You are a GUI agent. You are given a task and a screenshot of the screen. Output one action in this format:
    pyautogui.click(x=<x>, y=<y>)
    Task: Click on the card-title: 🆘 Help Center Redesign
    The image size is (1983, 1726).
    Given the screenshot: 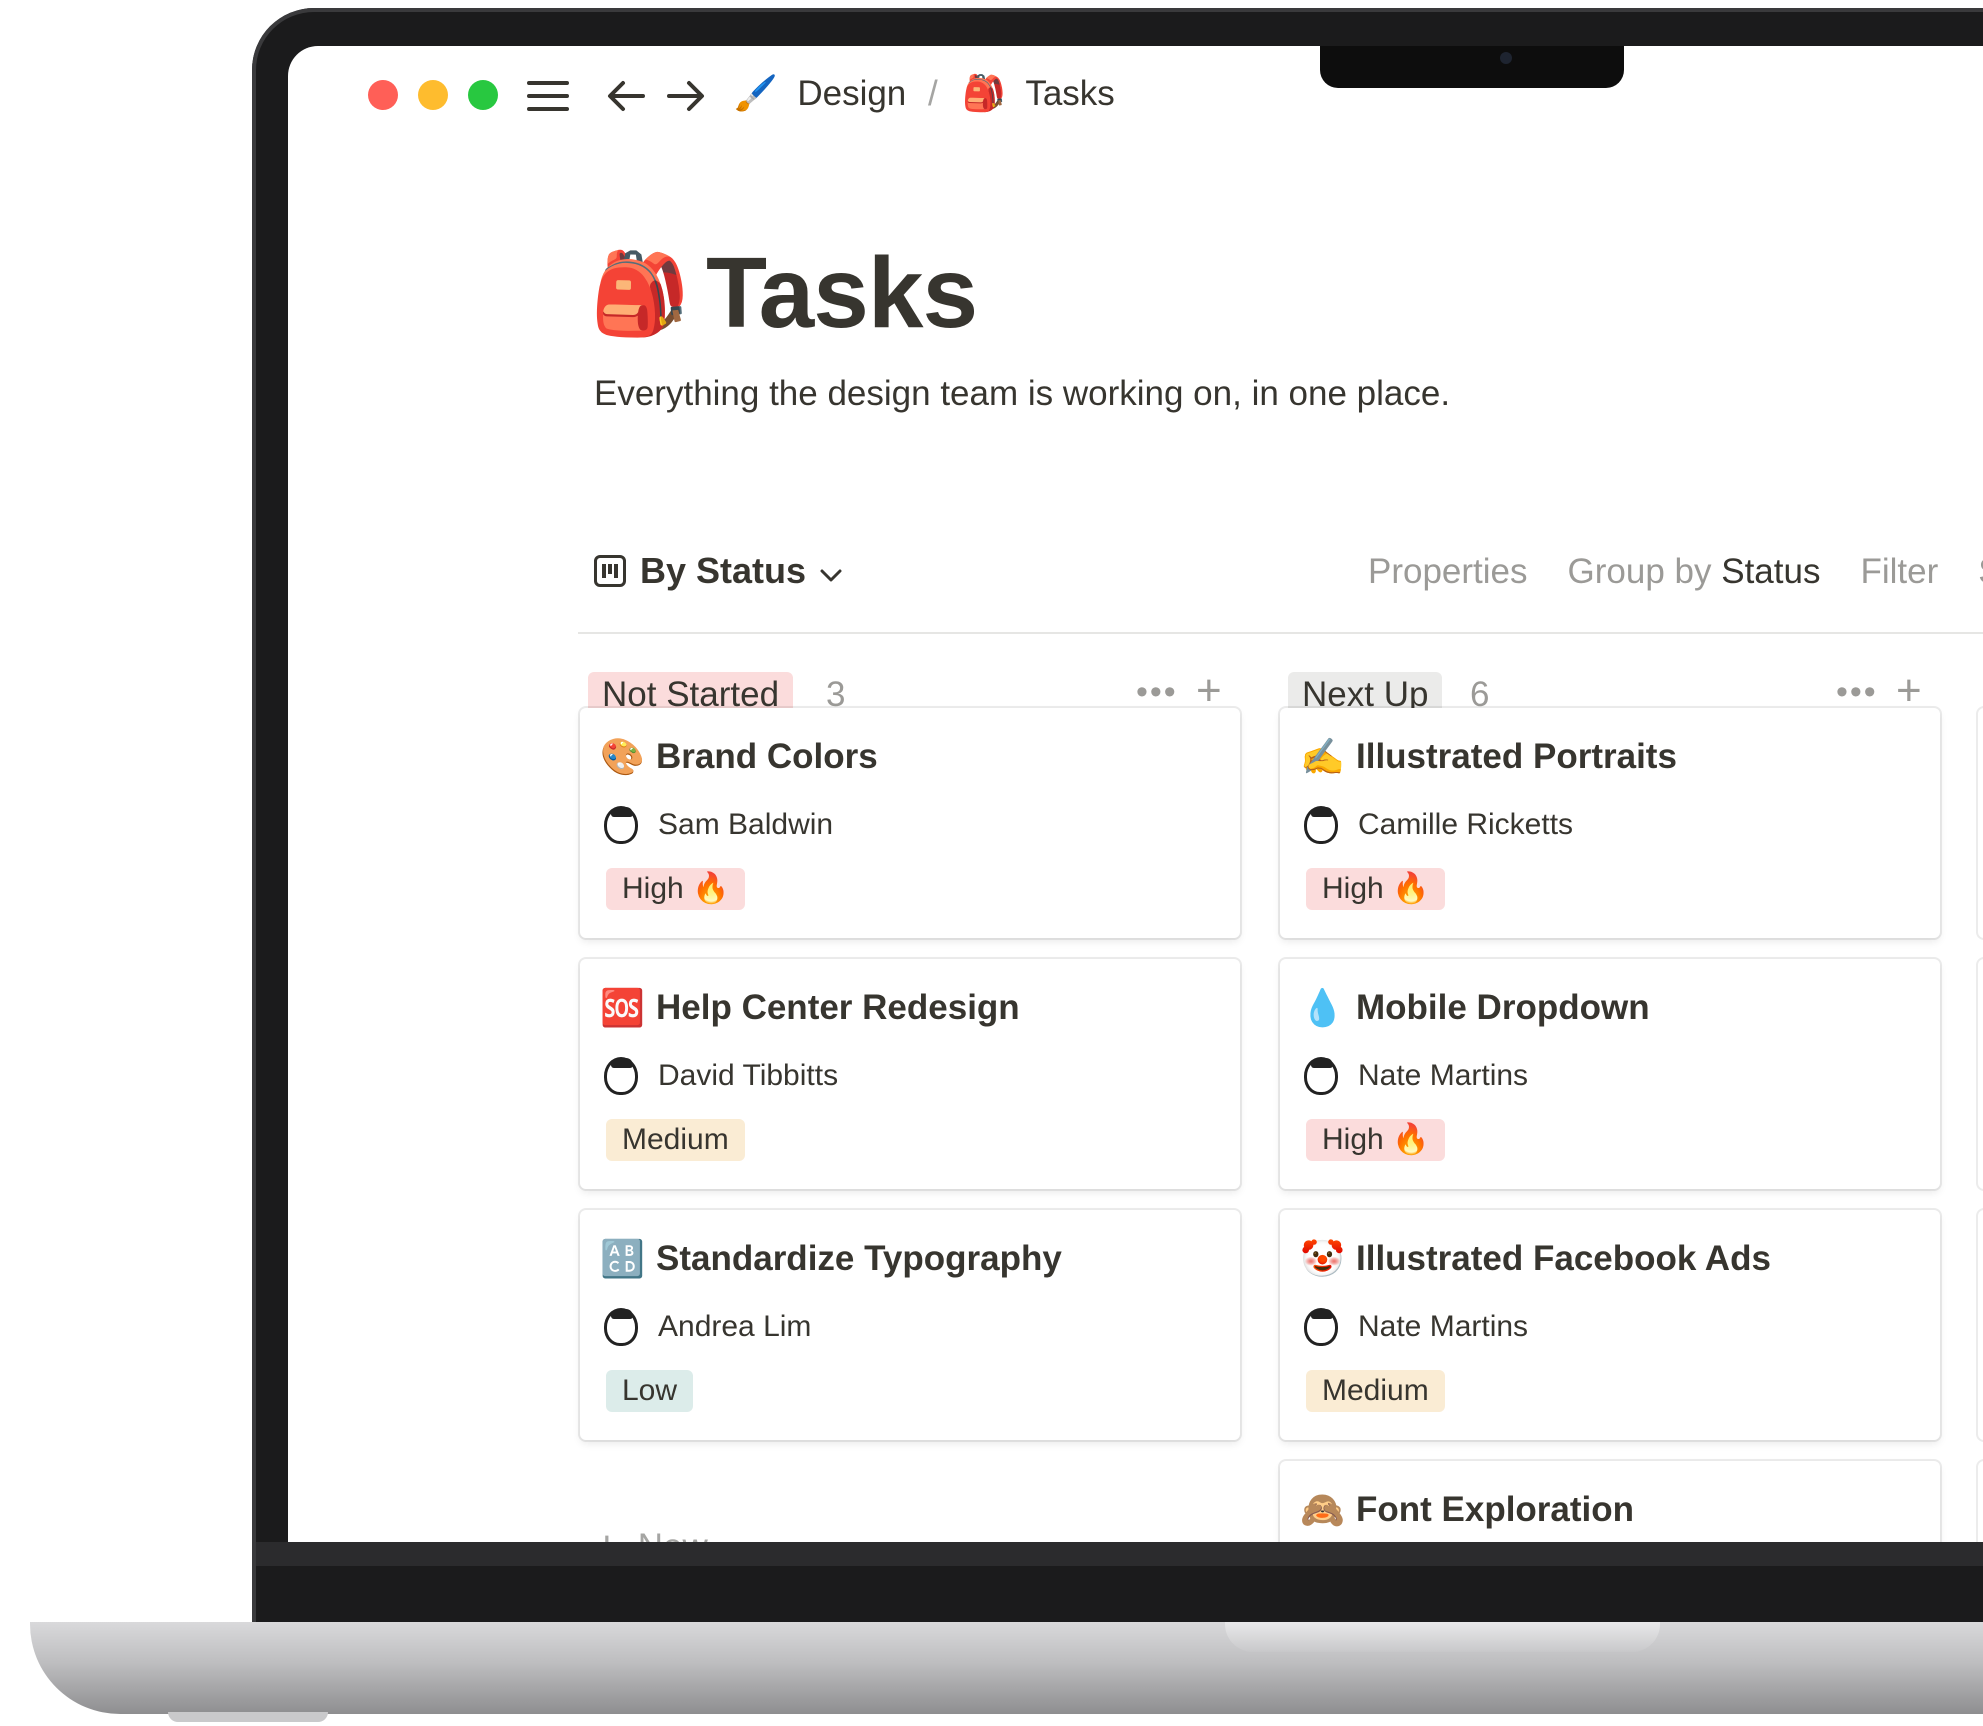 What is the action you would take?
    pyautogui.click(x=810, y=1008)
    